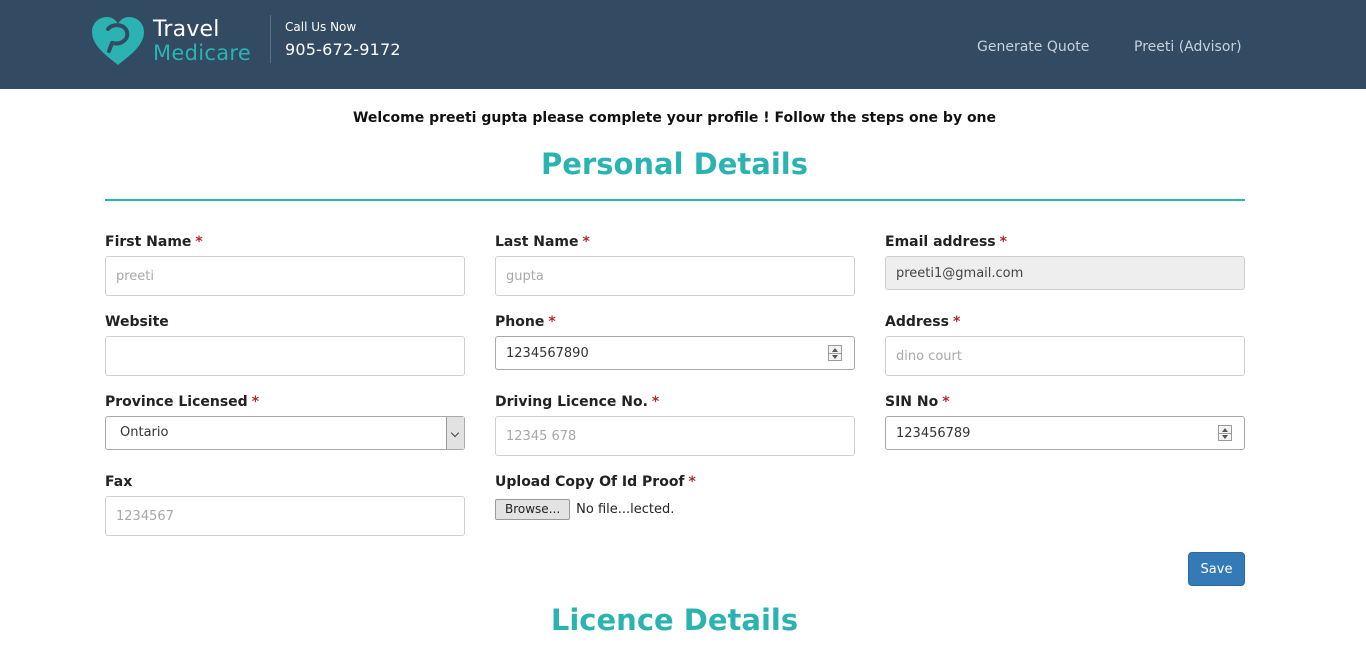  Describe the element at coordinates (675, 276) in the screenshot. I see `last-name-input` at that location.